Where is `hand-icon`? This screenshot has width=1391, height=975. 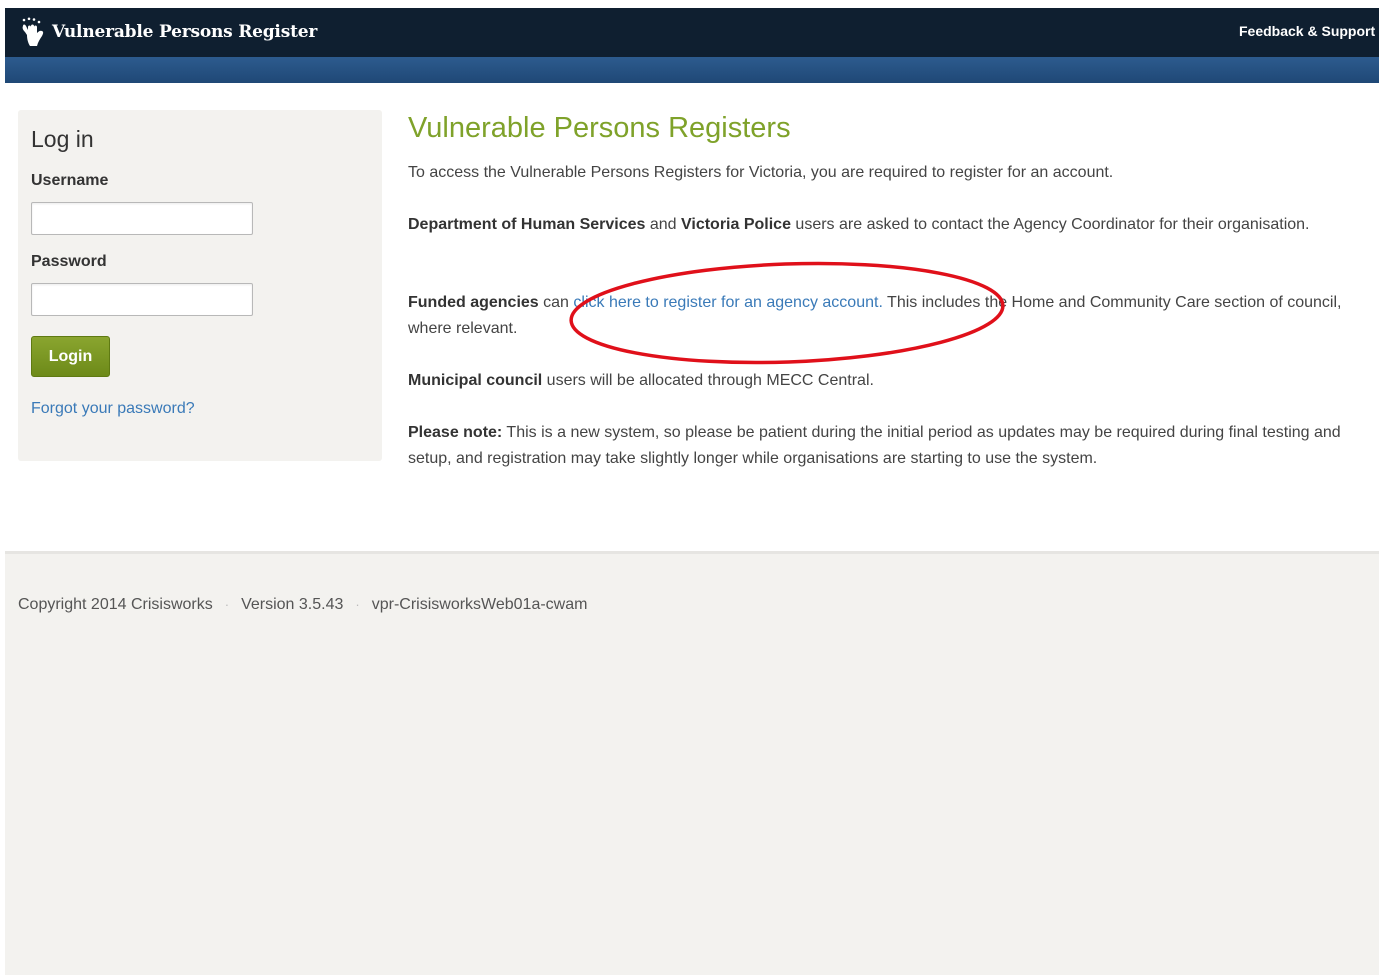 hand-icon is located at coordinates (33, 31).